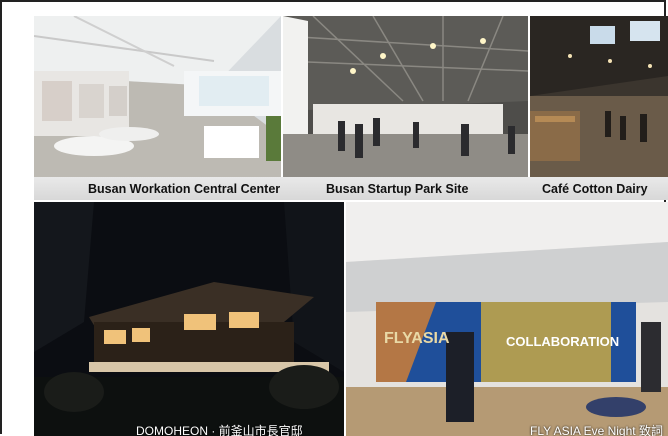 The image size is (668, 436). Describe the element at coordinates (596, 430) in the screenshot. I see `caption-fly-asia: FLY ASIA Eve Night 致詞` at that location.